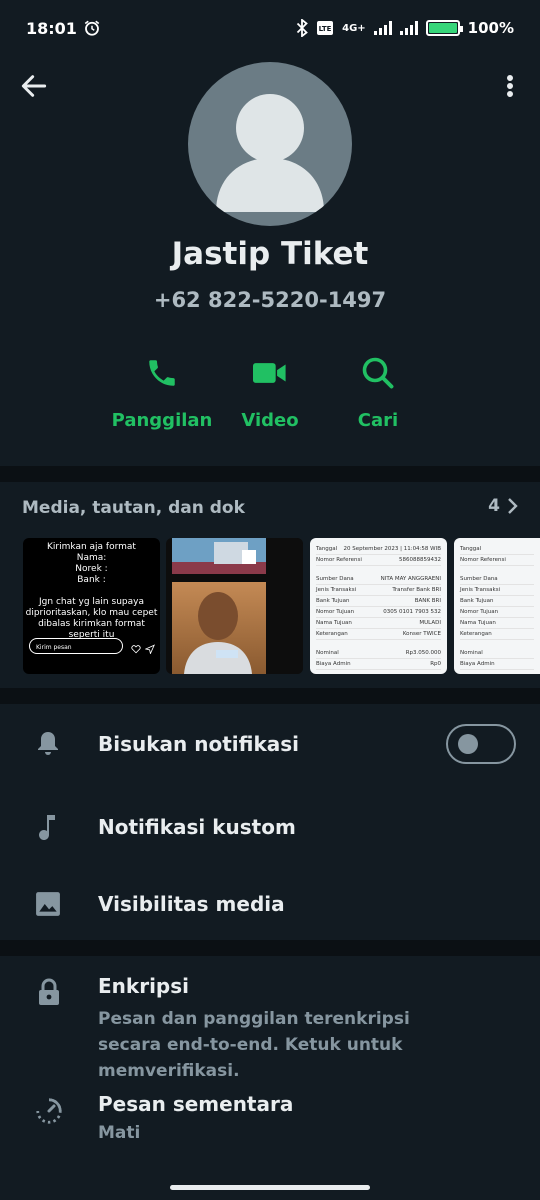 The height and width of the screenshot is (1200, 540). What do you see at coordinates (497, 590) in the screenshot?
I see `receipt-row: Jenis Transaksi` at bounding box center [497, 590].